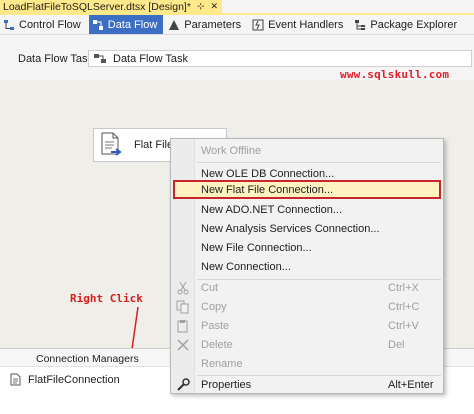  I want to click on menu-item-copy: Copy Ctrl+C, so click(307, 306).